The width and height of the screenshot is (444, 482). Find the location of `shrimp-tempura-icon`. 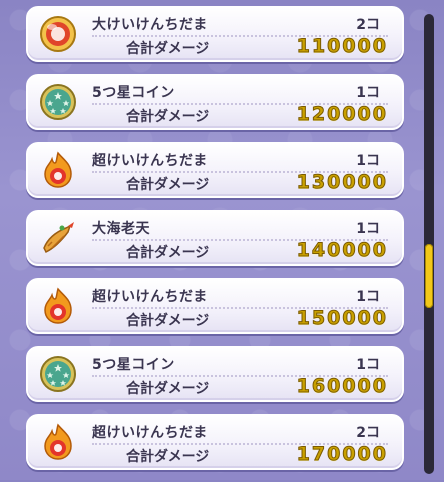

shrimp-tempura-icon is located at coordinates (58, 238).